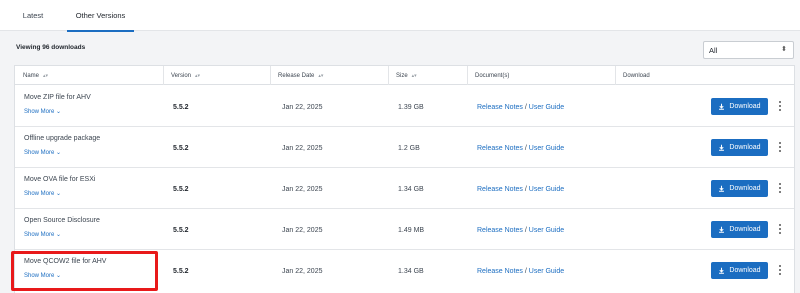 This screenshot has height=293, width=800. What do you see at coordinates (541, 75) in the screenshot?
I see `column-header-documents: Document(s)` at bounding box center [541, 75].